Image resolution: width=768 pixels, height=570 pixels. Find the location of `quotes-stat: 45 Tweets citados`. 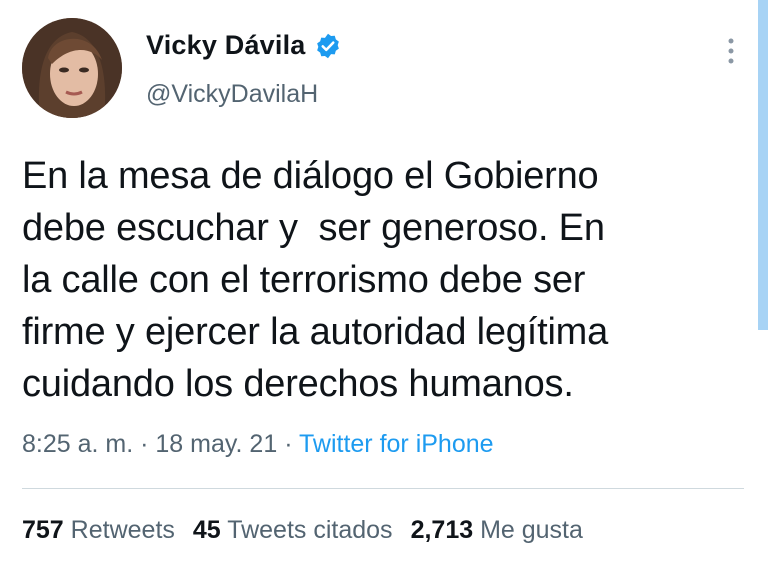

quotes-stat: 45 Tweets citados is located at coordinates (293, 530).